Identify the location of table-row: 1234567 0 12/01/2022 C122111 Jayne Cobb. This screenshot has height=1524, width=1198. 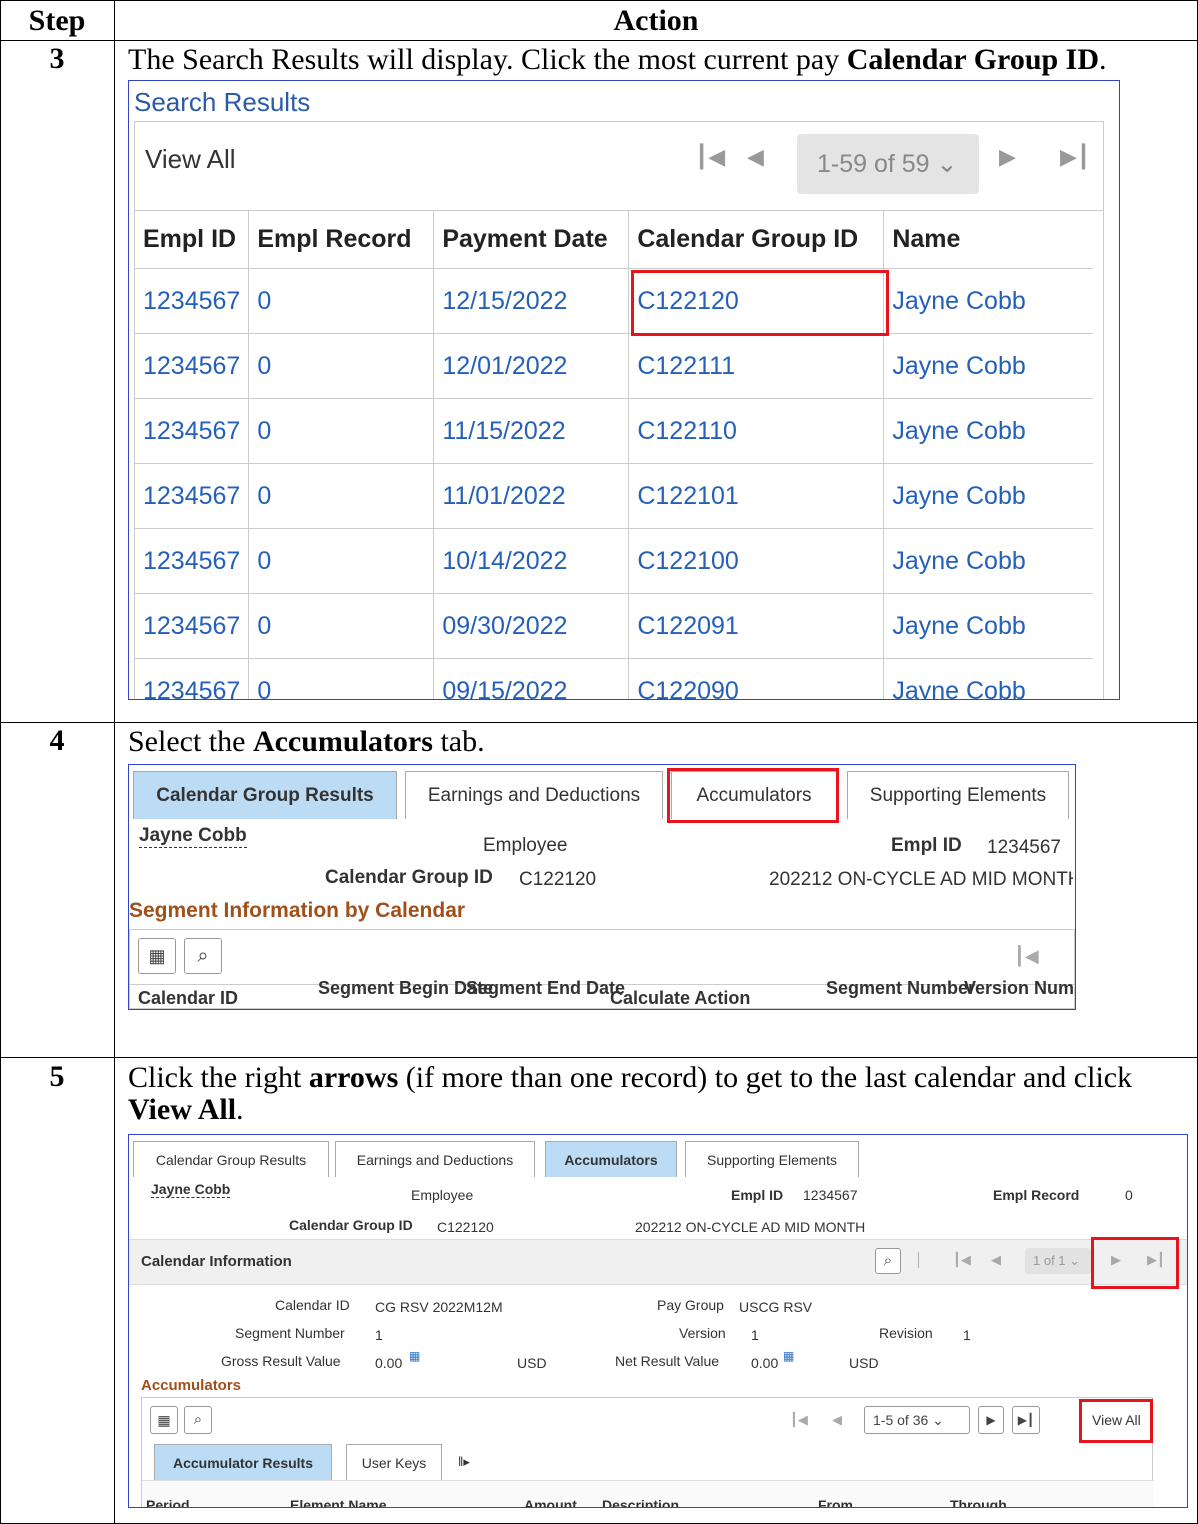
(614, 366).